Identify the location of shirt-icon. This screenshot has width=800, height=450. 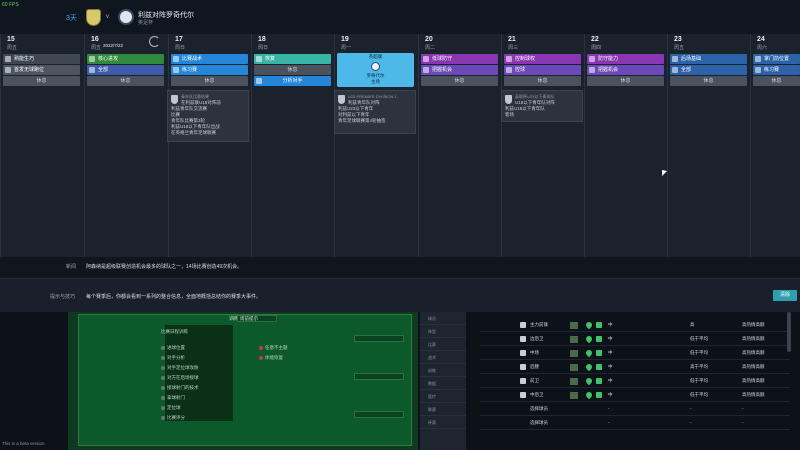
(523, 353).